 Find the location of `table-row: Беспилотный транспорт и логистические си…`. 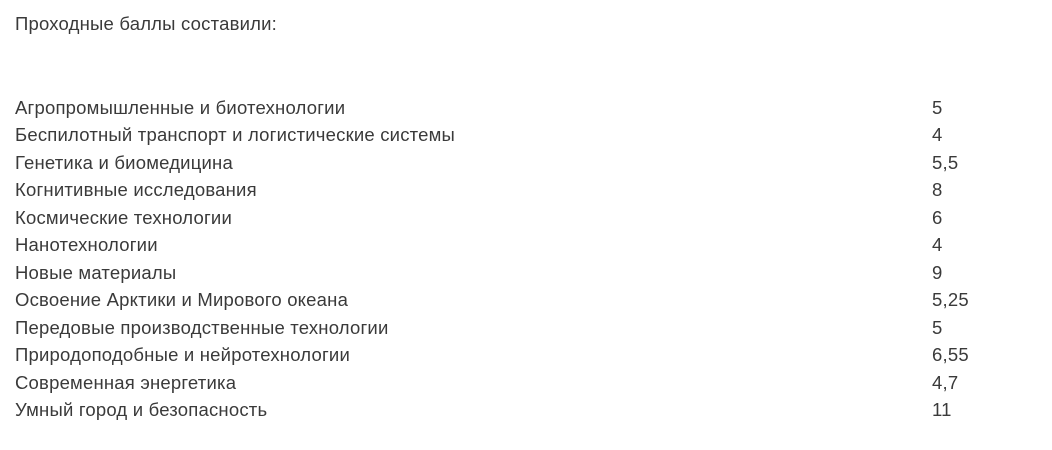

table-row: Беспилотный транспорт и логистические си… is located at coordinates (523, 136).